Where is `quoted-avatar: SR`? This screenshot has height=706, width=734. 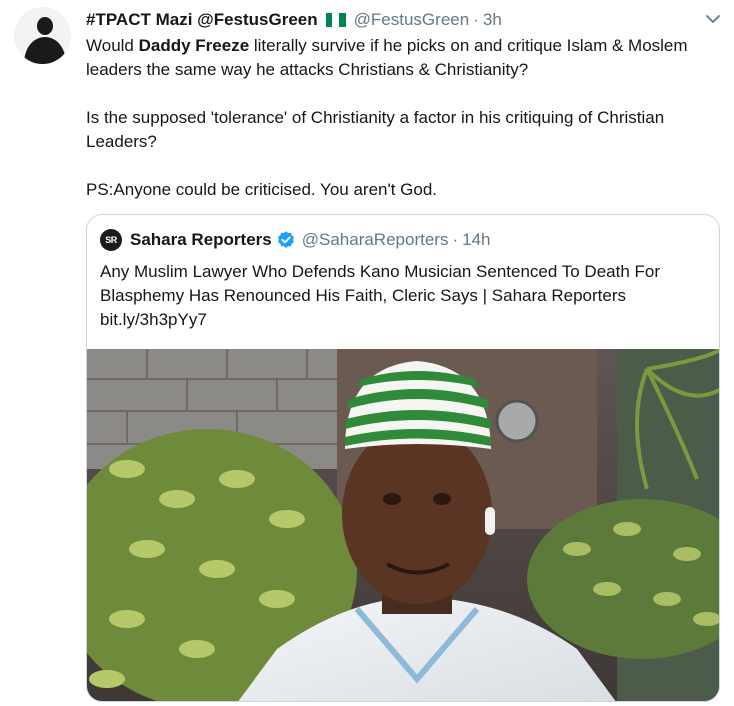
quoted-avatar: SR is located at coordinates (111, 240).